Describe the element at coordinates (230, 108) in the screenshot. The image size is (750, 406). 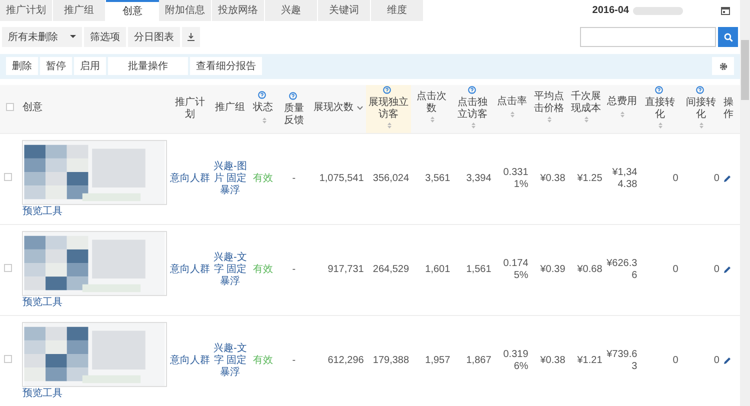
I see `column-header: 推广组` at that location.